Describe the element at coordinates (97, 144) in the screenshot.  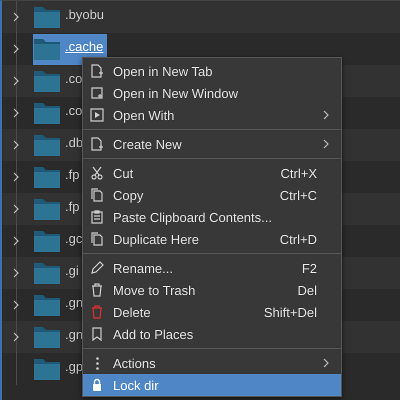
I see `file-add-icon` at that location.